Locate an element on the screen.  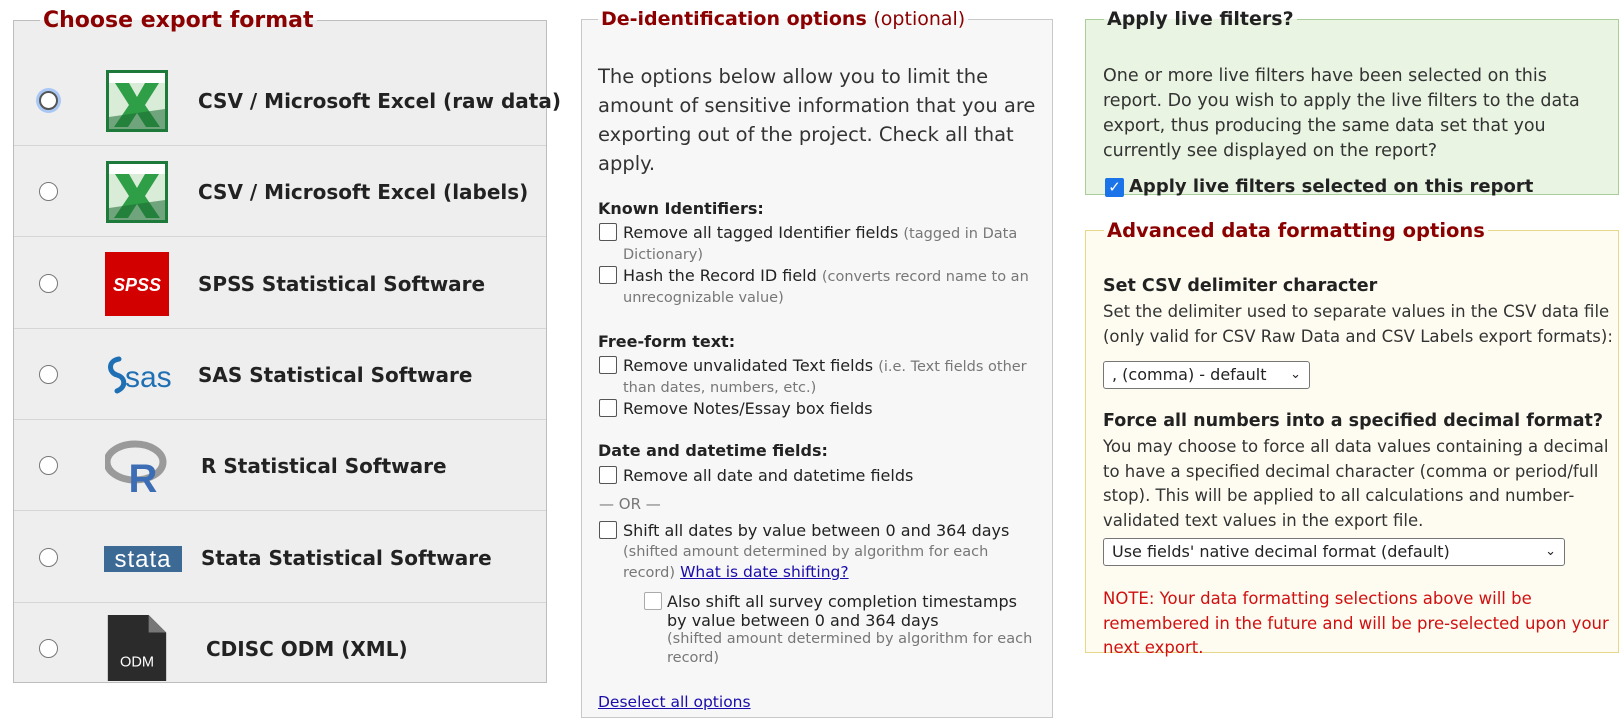
deidentification-legend-optional: (optional) is located at coordinates (919, 19).